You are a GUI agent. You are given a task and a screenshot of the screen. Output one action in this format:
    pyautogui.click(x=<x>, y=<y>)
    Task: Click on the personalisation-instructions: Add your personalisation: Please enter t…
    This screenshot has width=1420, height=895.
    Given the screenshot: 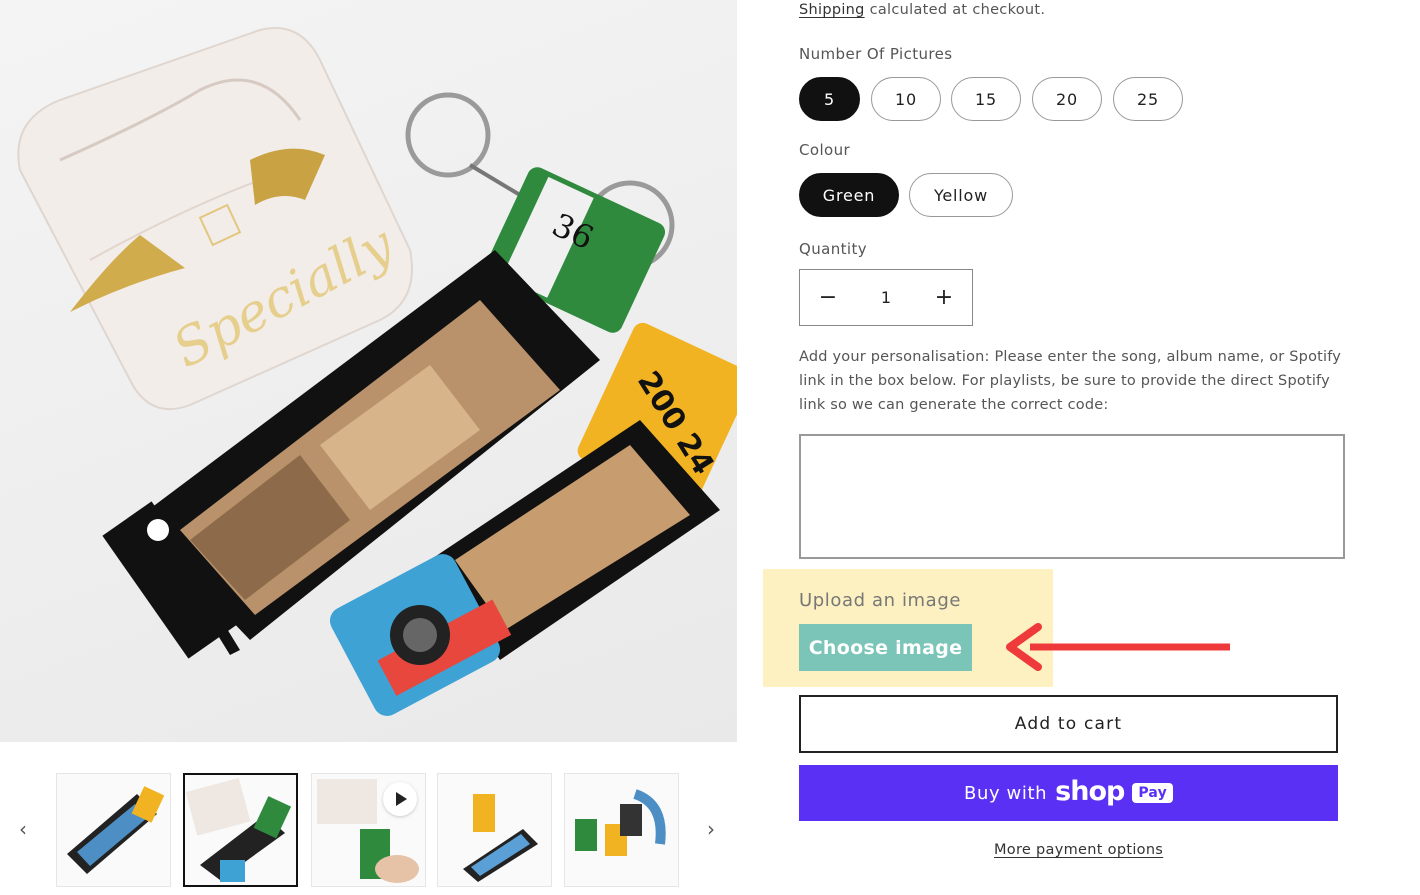 What is the action you would take?
    pyautogui.click(x=1070, y=381)
    